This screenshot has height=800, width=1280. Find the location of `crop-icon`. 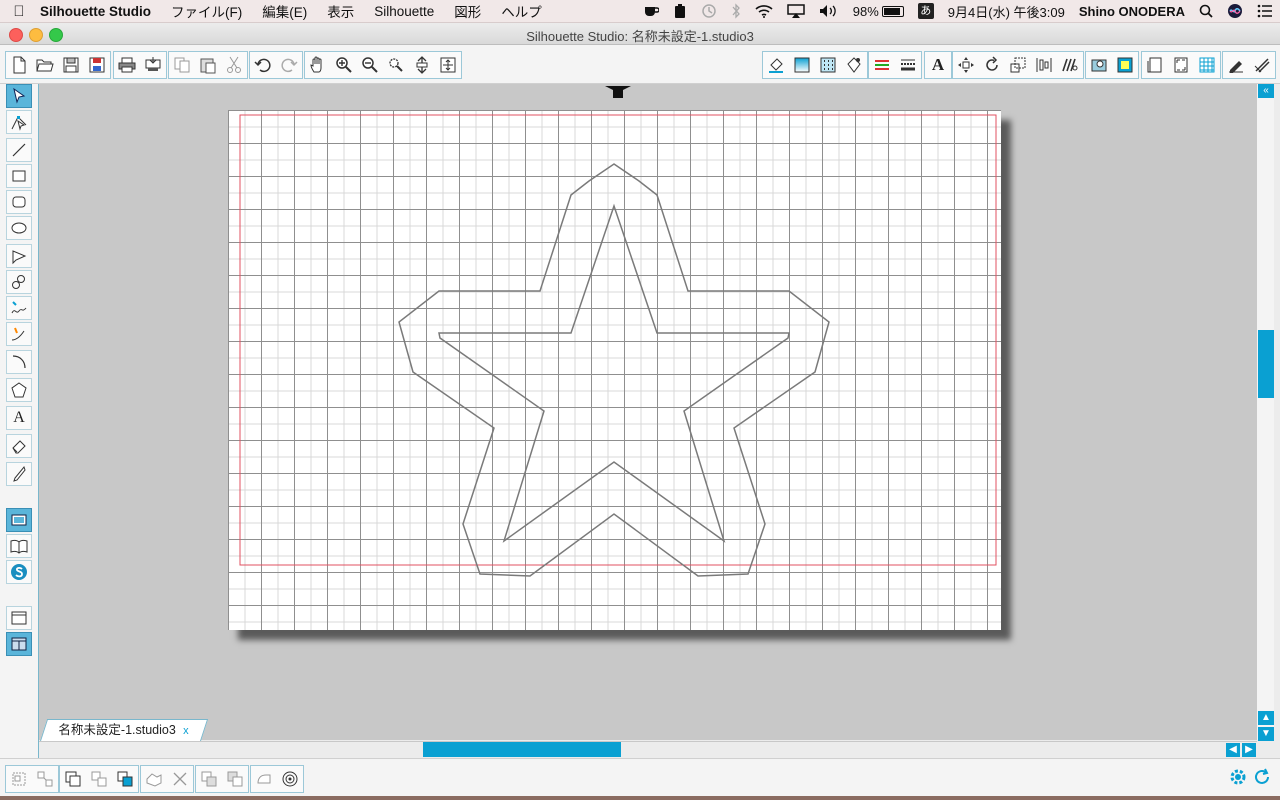

crop-icon is located at coordinates (235, 779).